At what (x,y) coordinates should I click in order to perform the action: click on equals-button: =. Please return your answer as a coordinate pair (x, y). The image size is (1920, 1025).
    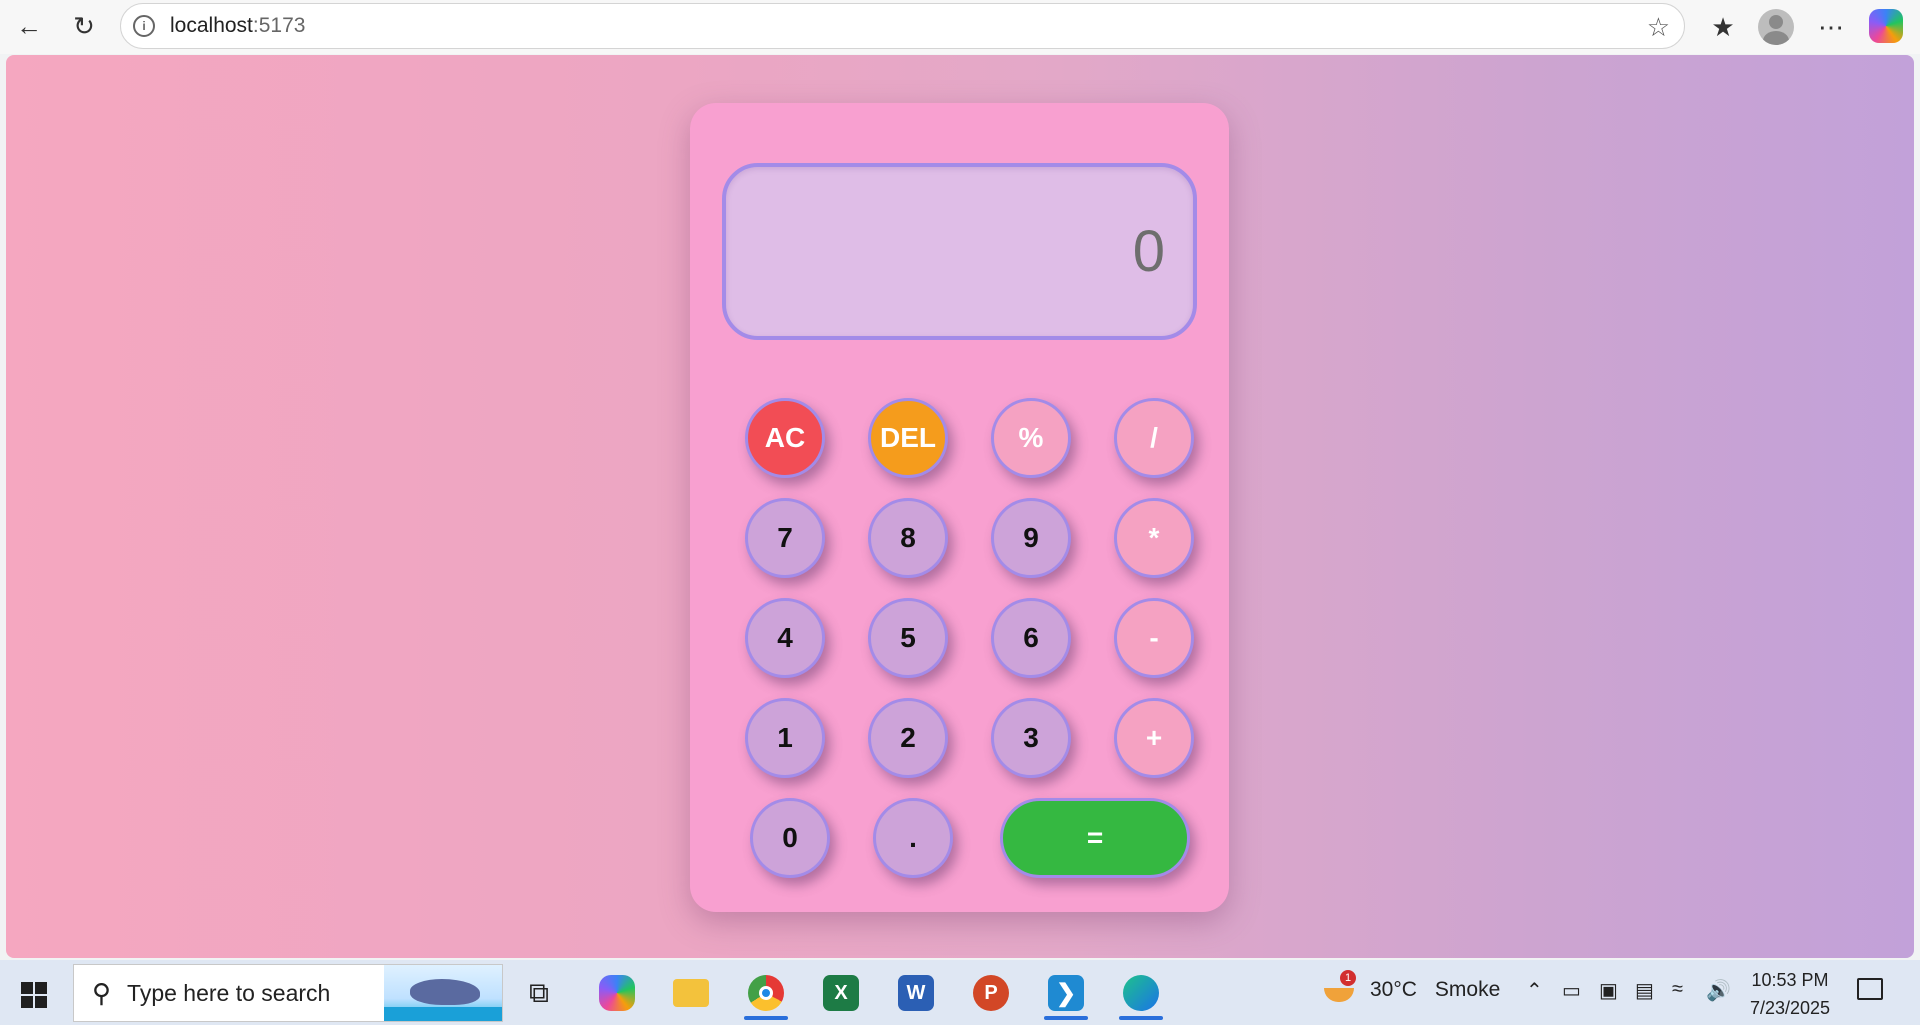
    Looking at the image, I should click on (1095, 838).